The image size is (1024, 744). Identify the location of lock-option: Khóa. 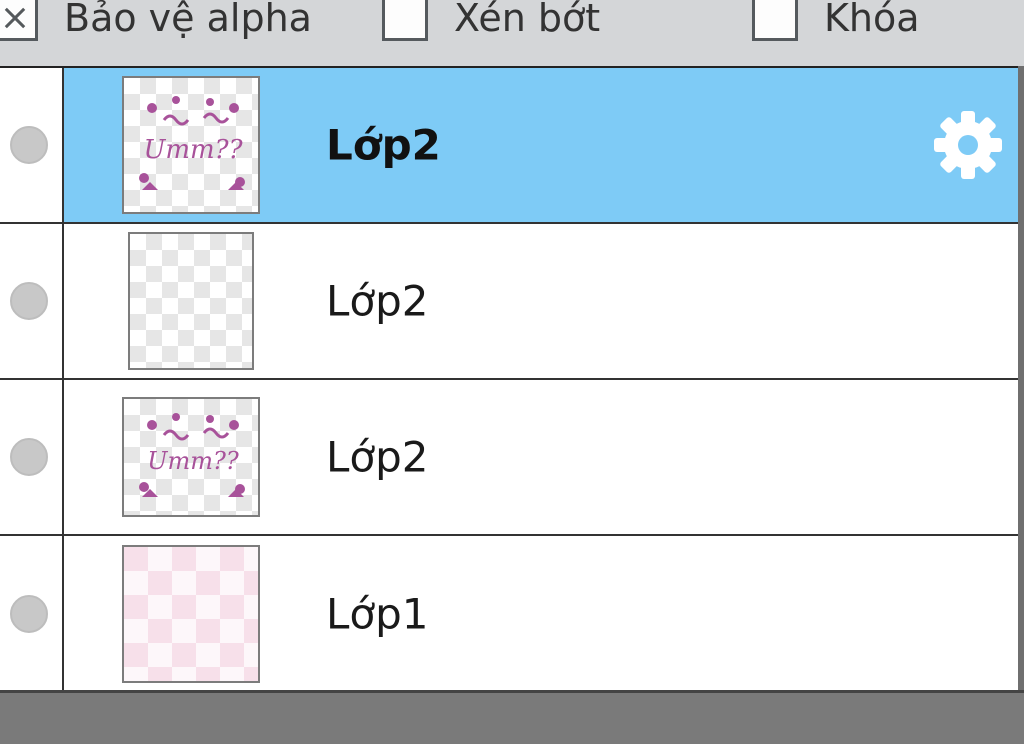
(836, 22).